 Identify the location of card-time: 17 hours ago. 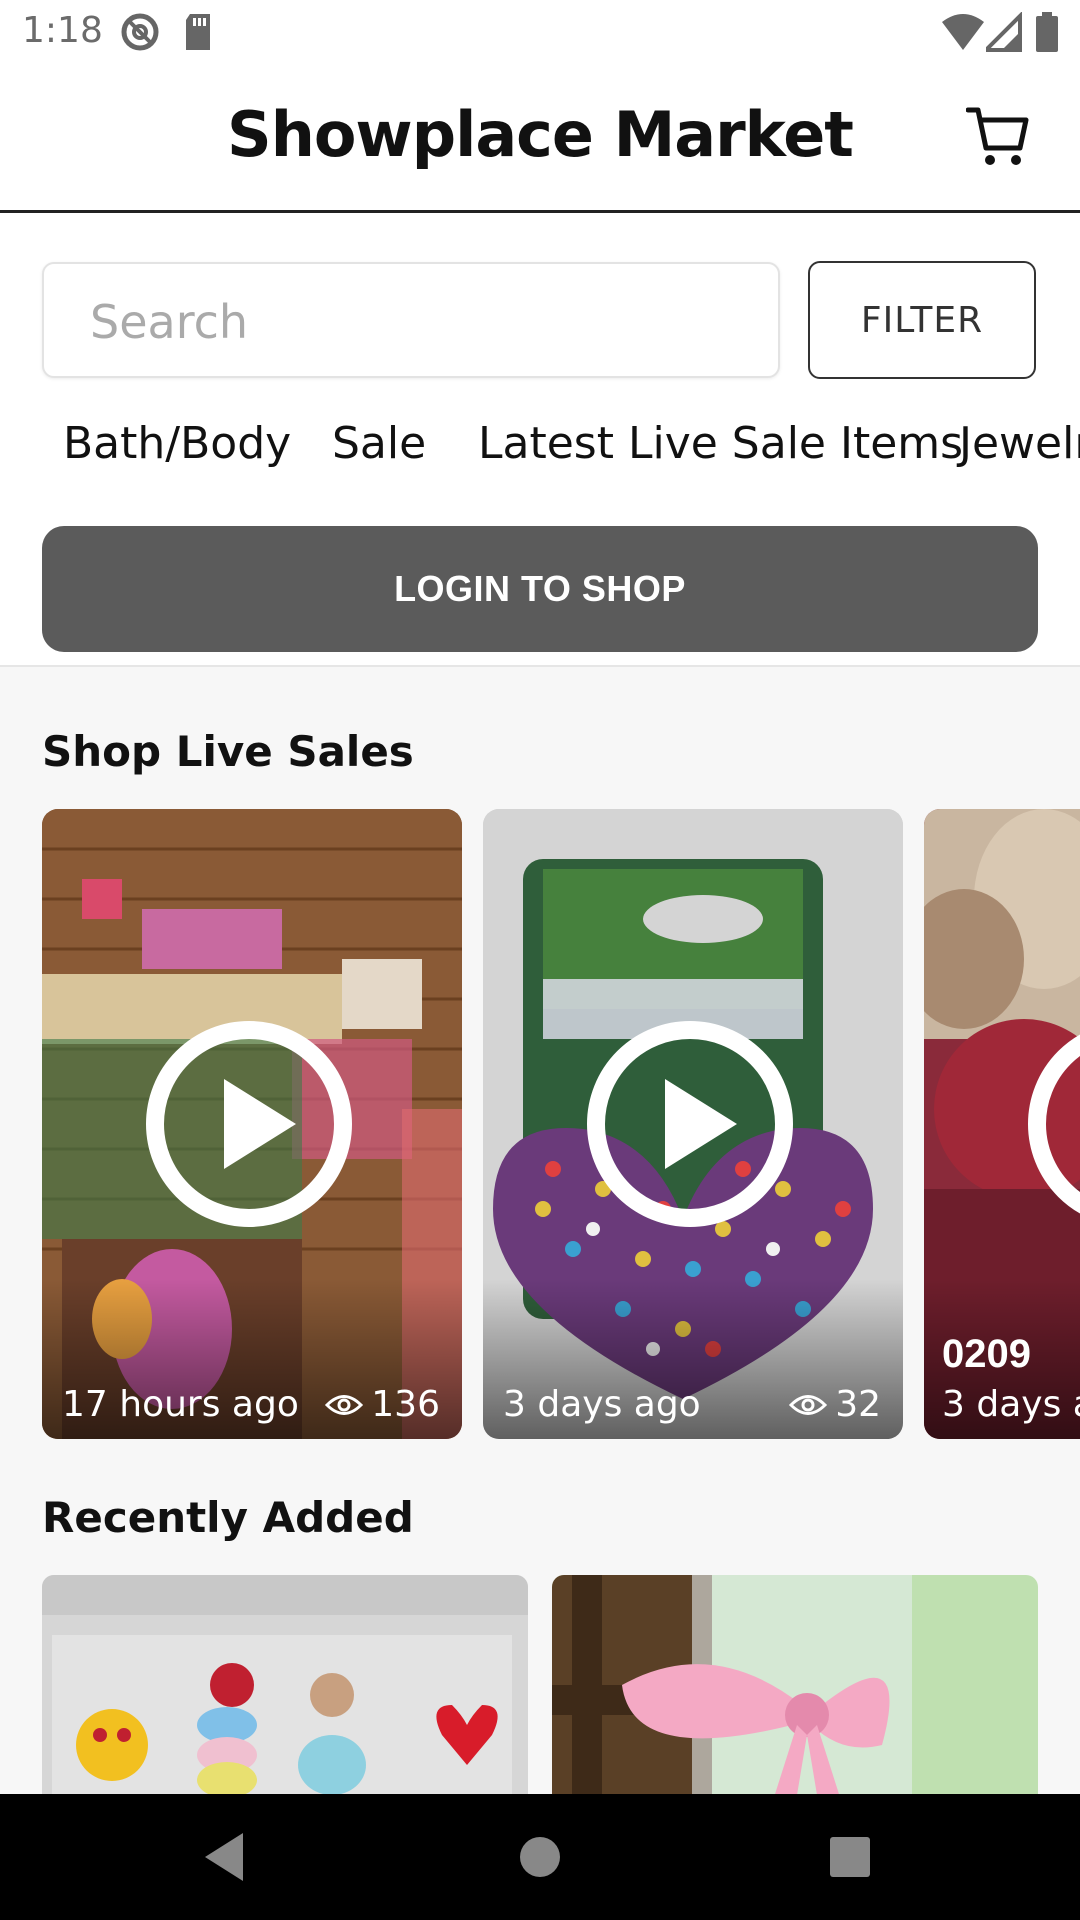
(180, 1404).